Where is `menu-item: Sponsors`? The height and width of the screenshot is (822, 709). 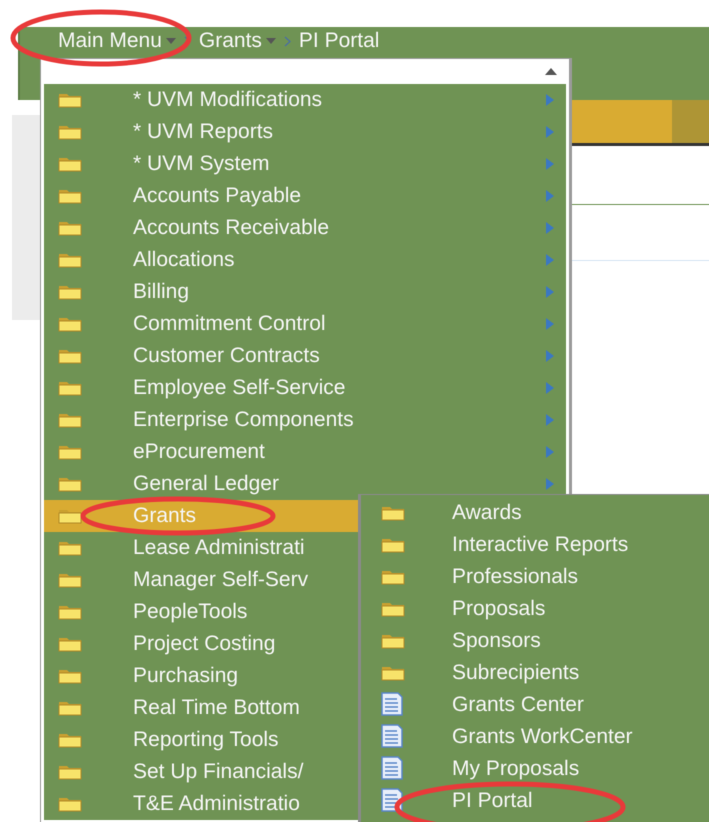 menu-item: Sponsors is located at coordinates (535, 641).